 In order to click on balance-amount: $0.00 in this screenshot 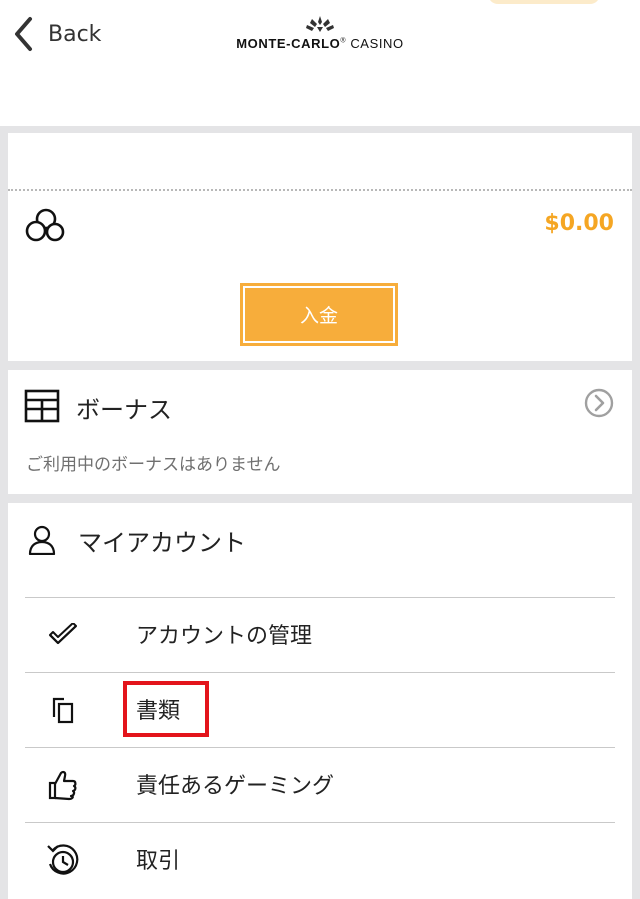, I will do `click(579, 223)`.